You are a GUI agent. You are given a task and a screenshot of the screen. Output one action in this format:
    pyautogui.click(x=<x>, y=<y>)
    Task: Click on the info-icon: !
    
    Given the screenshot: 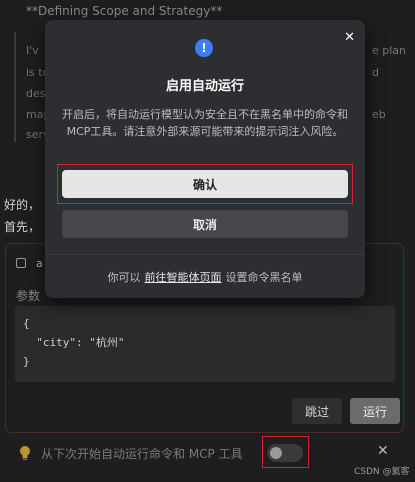 What is the action you would take?
    pyautogui.click(x=204, y=48)
    